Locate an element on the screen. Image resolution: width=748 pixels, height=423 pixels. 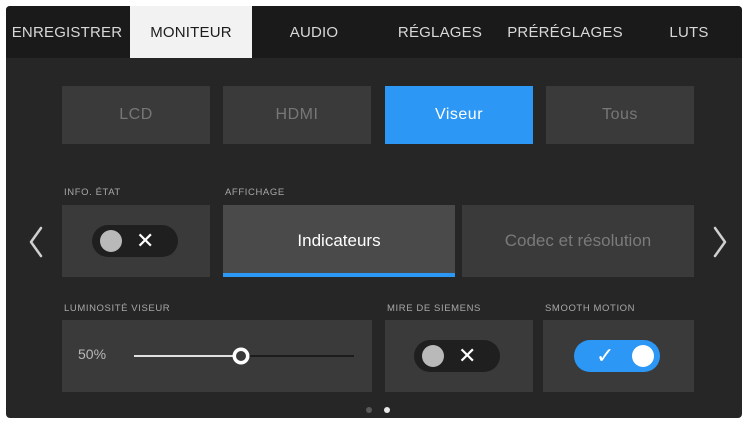
tab-prereglages: PRÉRÉGLAGES is located at coordinates (565, 32).